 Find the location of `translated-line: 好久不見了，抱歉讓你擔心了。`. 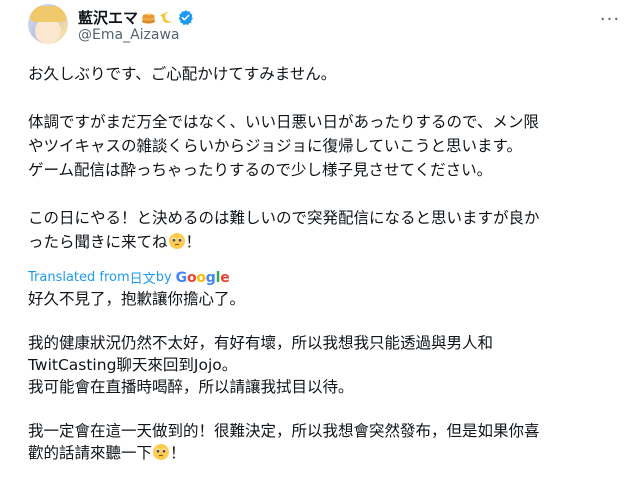

translated-line: 好久不見了，抱歉讓你擔心了。 is located at coordinates (137, 299).